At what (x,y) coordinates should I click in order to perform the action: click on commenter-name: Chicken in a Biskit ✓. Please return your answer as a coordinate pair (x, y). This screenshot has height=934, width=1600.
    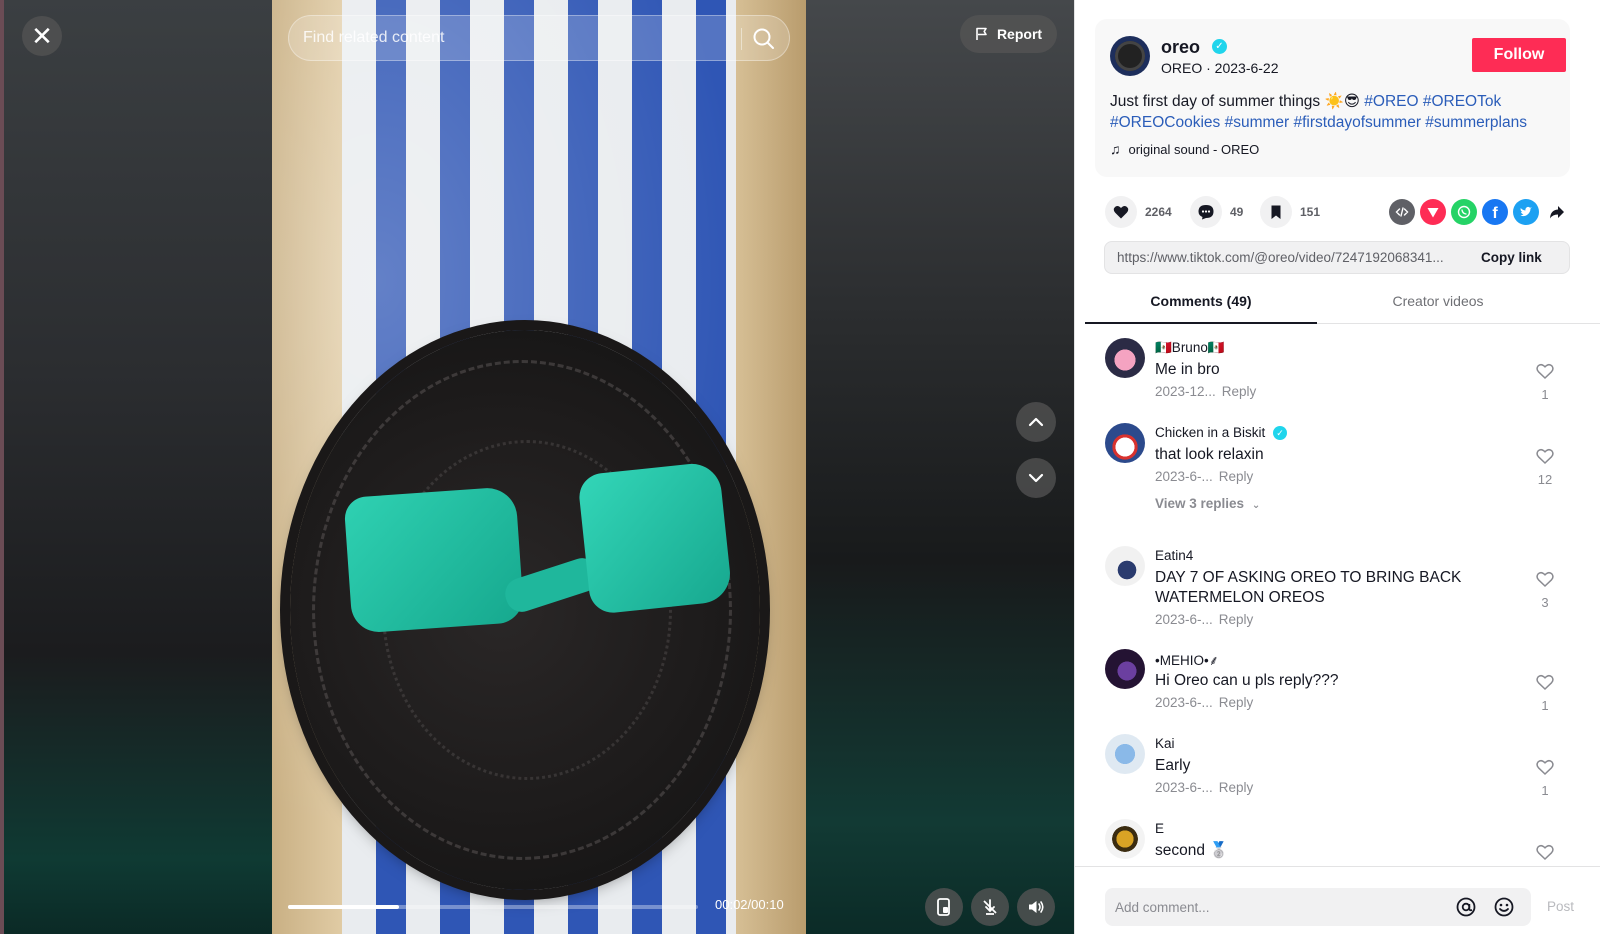
    Looking at the image, I should click on (1221, 432).